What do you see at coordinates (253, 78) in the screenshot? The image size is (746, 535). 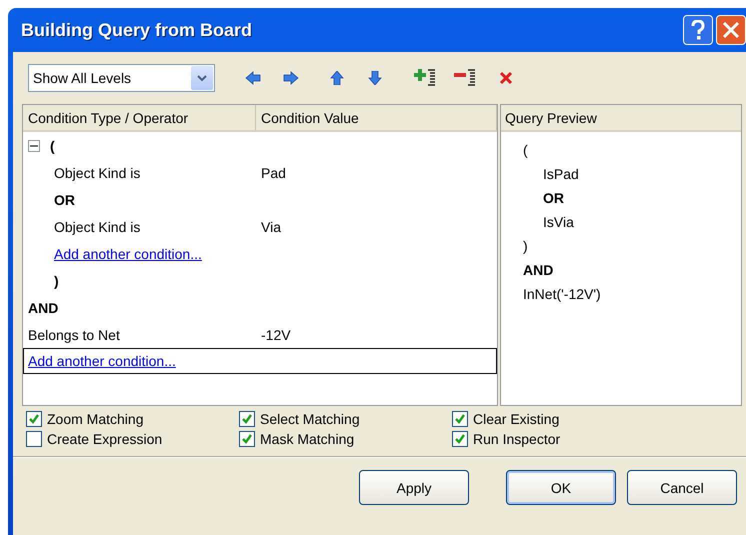 I see `left-arrow-icon` at bounding box center [253, 78].